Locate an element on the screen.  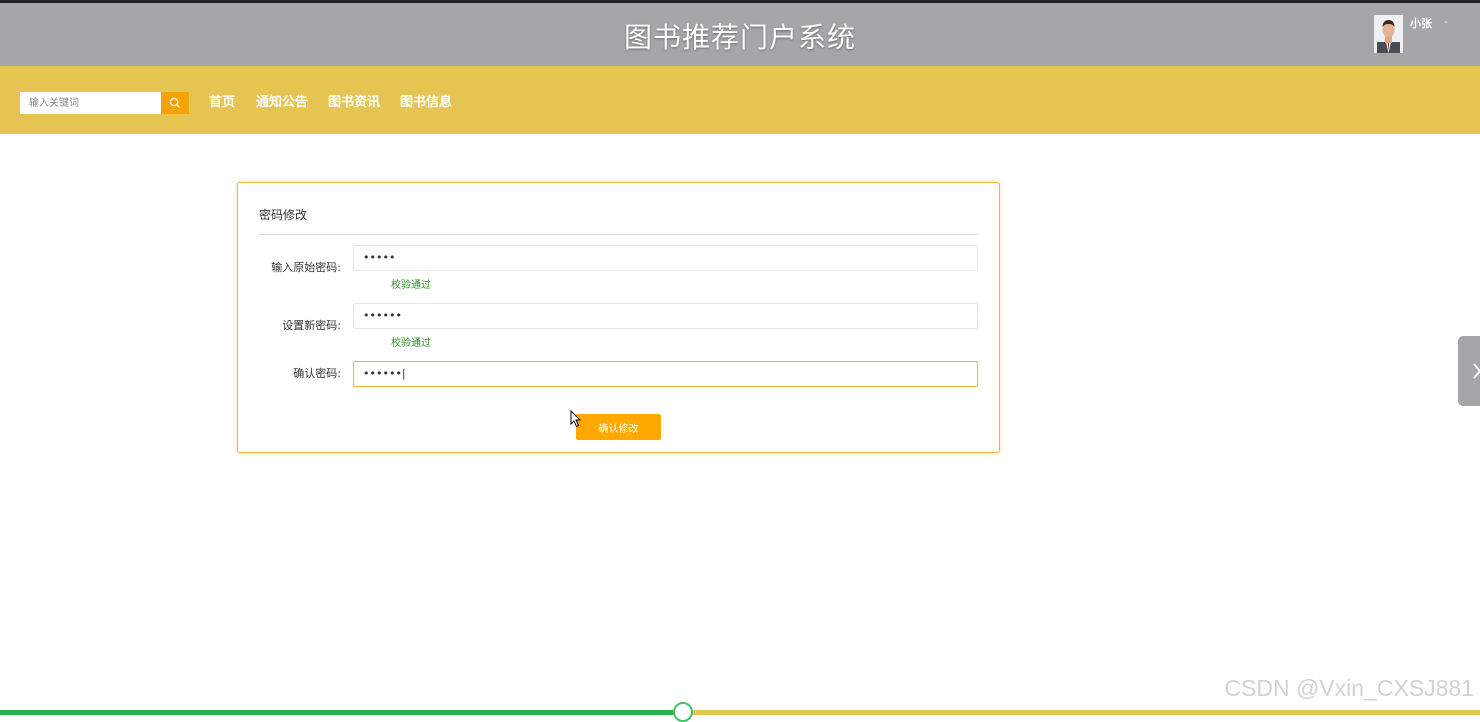
chevron-right-icon is located at coordinates (1476, 371).